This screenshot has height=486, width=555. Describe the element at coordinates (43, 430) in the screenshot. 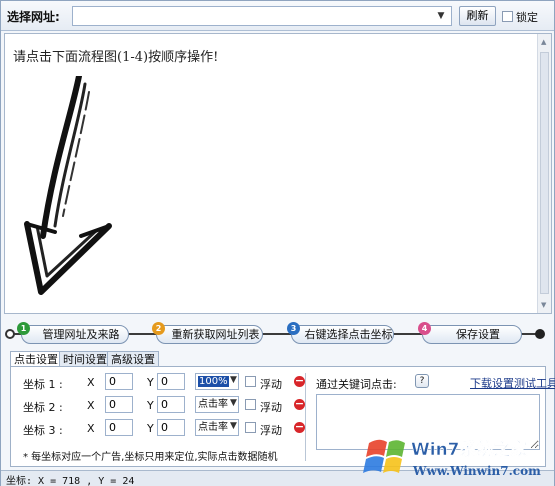

I see `coord-label: 坐标 3 :` at that location.